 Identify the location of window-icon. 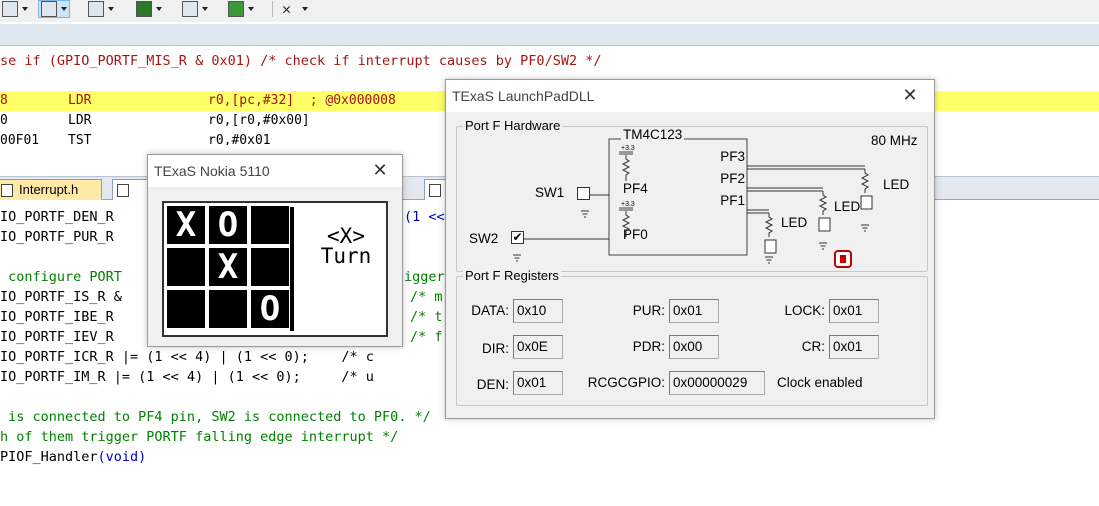
(10, 9).